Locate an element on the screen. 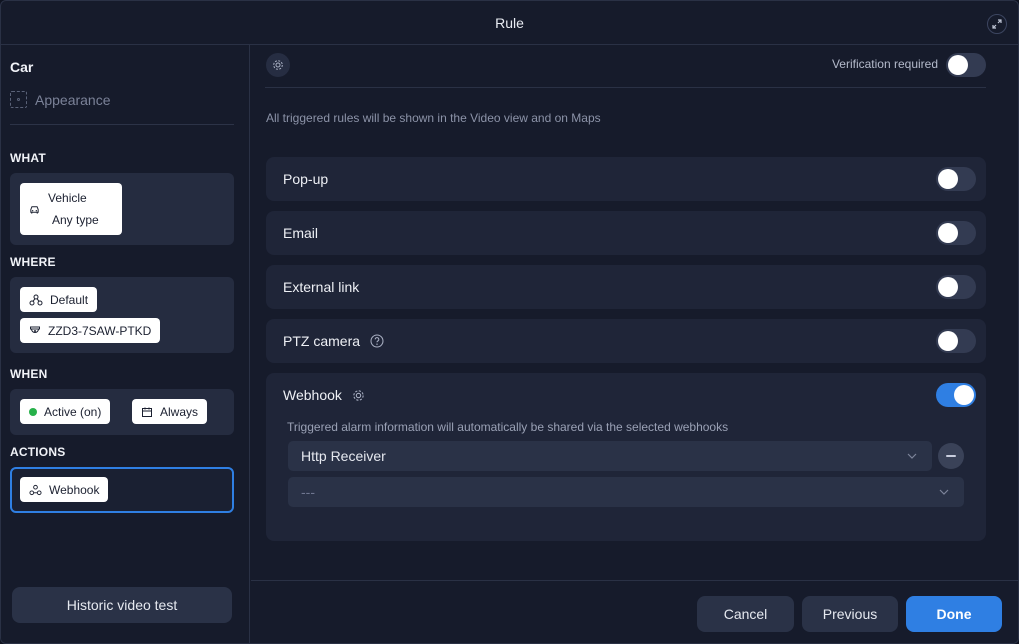 The image size is (1019, 644). active-chip: Active (on) is located at coordinates (65, 411).